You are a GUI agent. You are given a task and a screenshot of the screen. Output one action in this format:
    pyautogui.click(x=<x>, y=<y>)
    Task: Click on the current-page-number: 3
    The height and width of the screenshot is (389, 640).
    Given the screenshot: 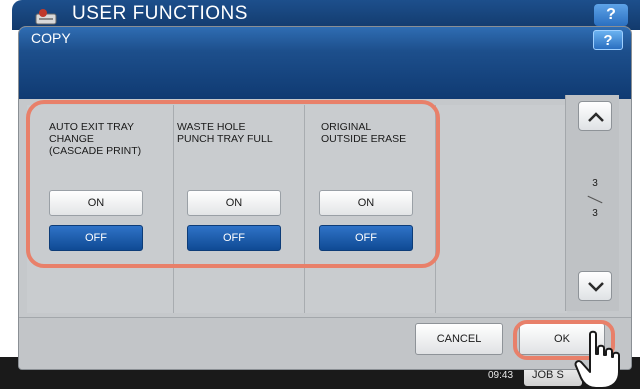 What is the action you would take?
    pyautogui.click(x=595, y=183)
    